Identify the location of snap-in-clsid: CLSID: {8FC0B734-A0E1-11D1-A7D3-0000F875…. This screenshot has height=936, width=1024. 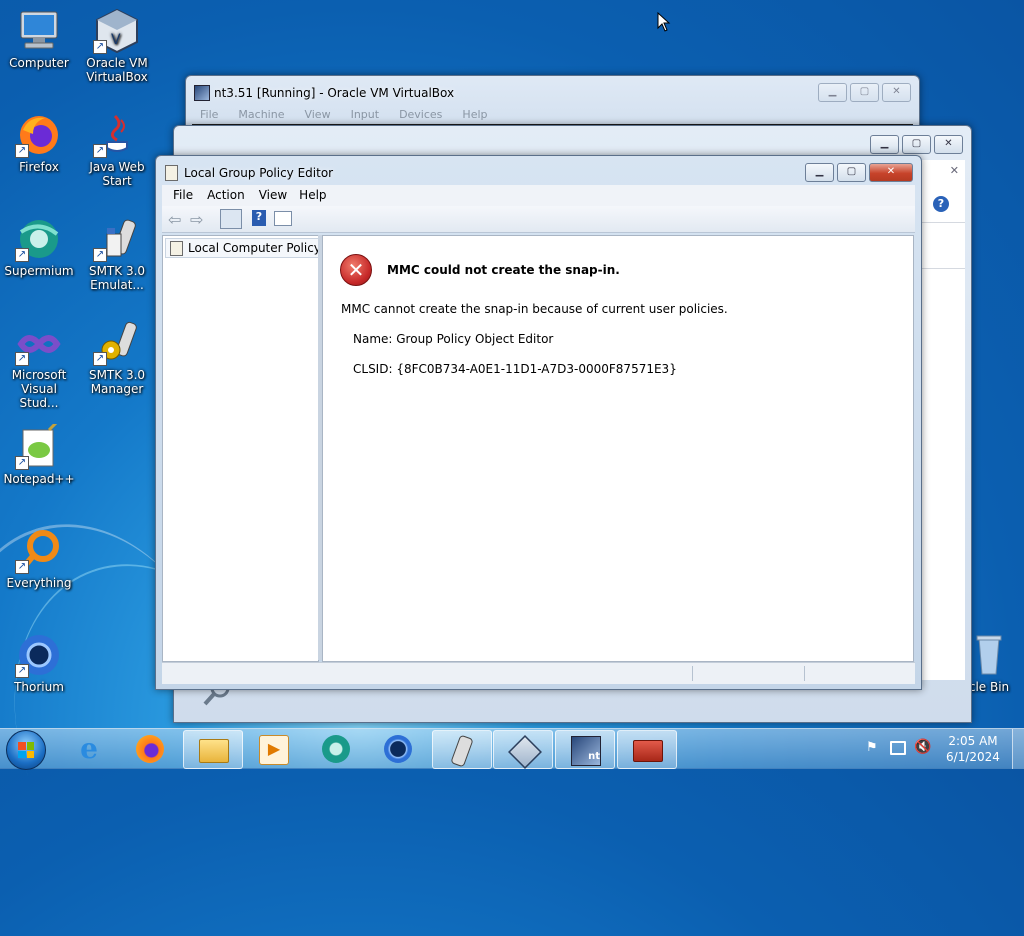
(515, 369).